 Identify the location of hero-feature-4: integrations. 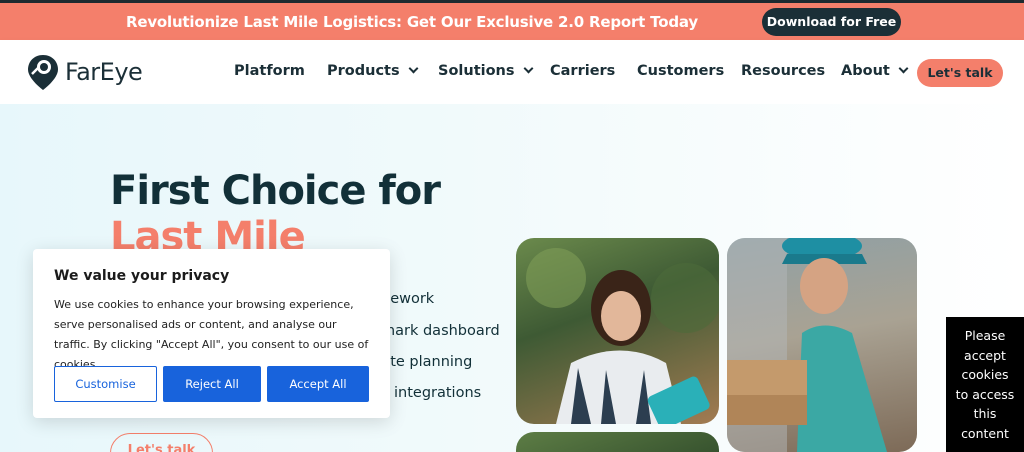
(438, 393).